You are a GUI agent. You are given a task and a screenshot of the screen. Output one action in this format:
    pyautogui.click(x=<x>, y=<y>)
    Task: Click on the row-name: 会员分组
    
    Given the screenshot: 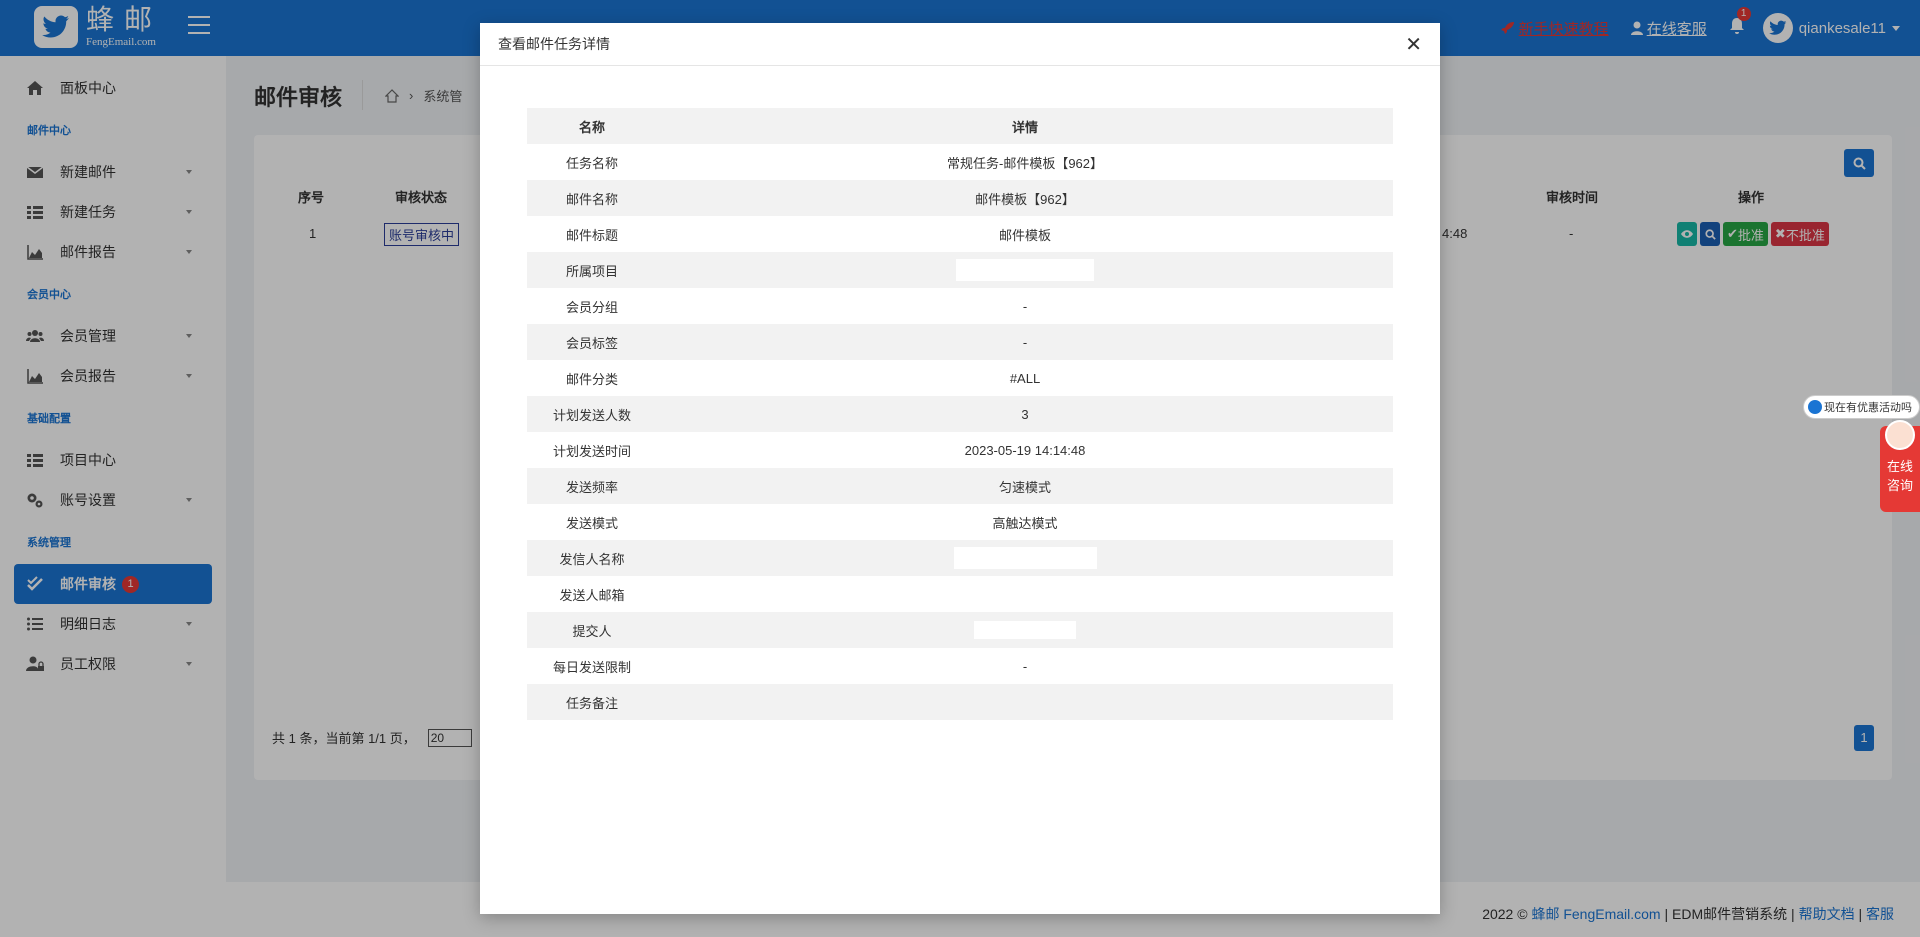 What is the action you would take?
    pyautogui.click(x=591, y=307)
    